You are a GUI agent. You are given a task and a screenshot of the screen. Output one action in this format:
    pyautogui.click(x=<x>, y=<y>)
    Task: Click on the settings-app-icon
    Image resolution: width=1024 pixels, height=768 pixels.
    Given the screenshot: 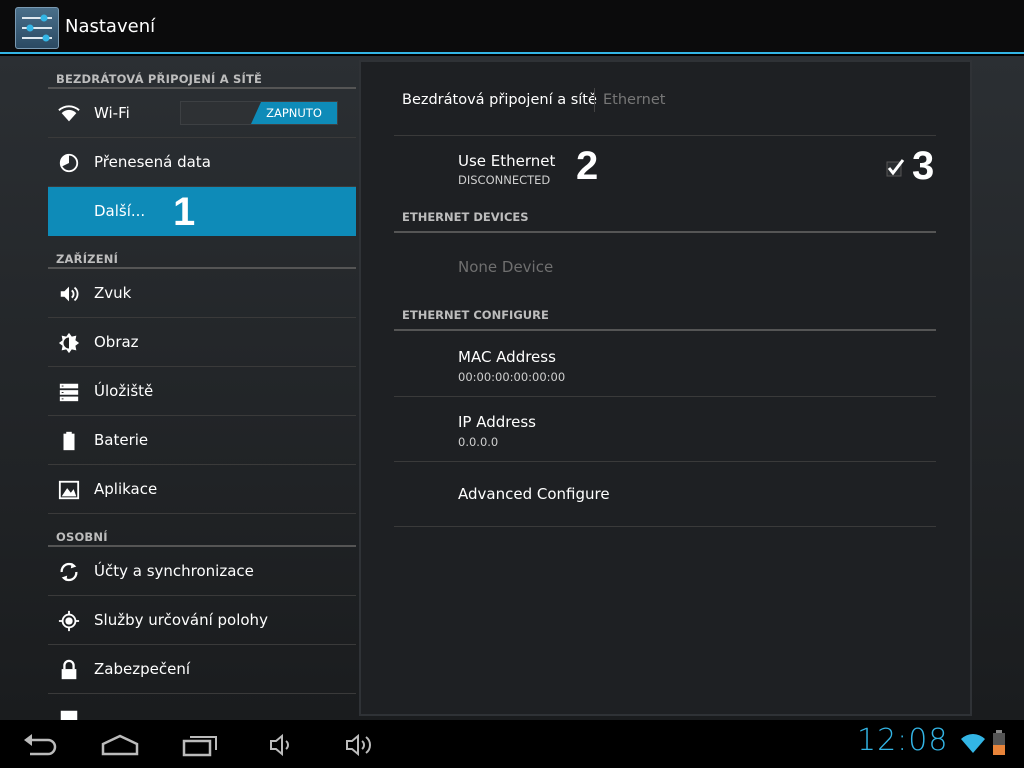 What is the action you would take?
    pyautogui.click(x=37, y=28)
    